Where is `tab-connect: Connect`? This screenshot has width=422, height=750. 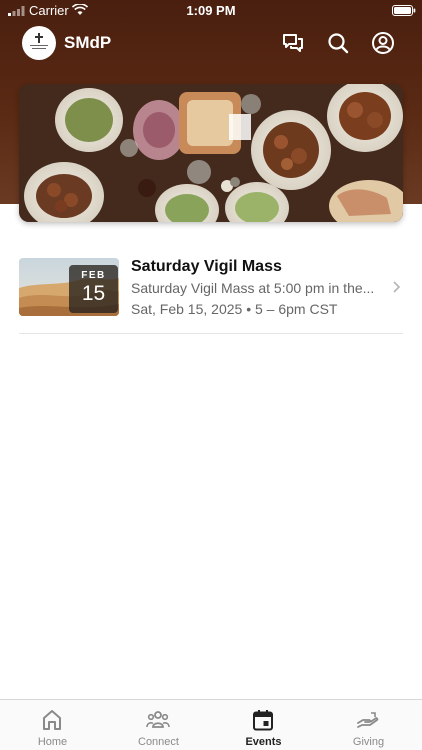
tab-connect: Connect is located at coordinates (158, 725).